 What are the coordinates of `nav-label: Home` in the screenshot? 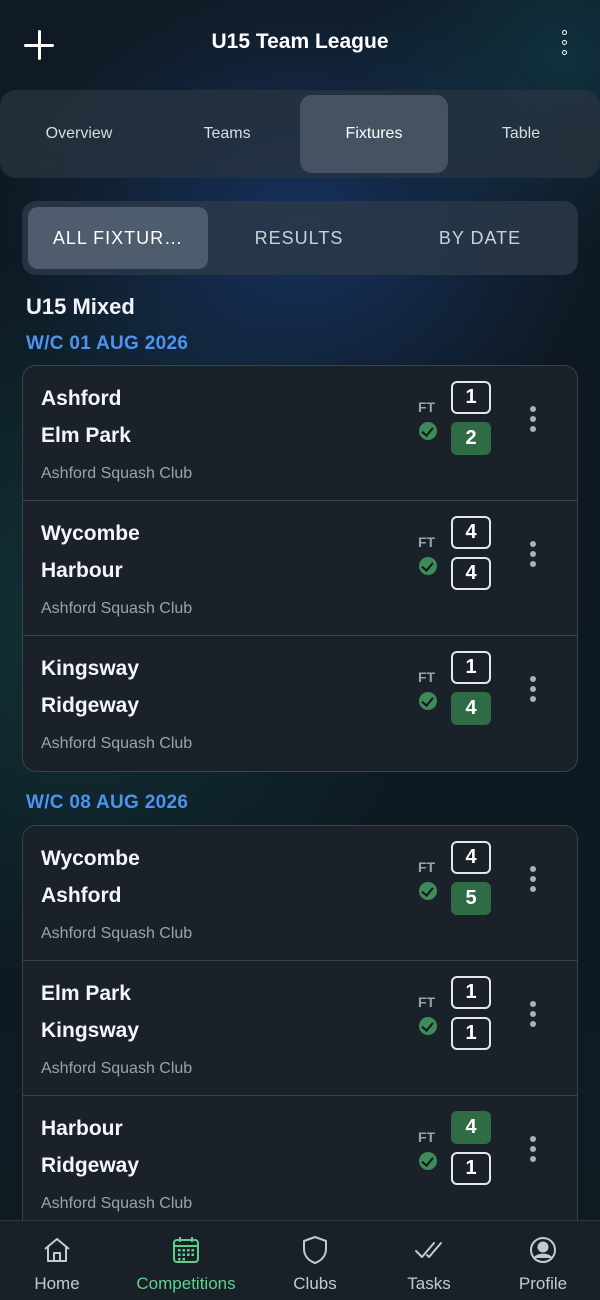 It's located at (57, 1283).